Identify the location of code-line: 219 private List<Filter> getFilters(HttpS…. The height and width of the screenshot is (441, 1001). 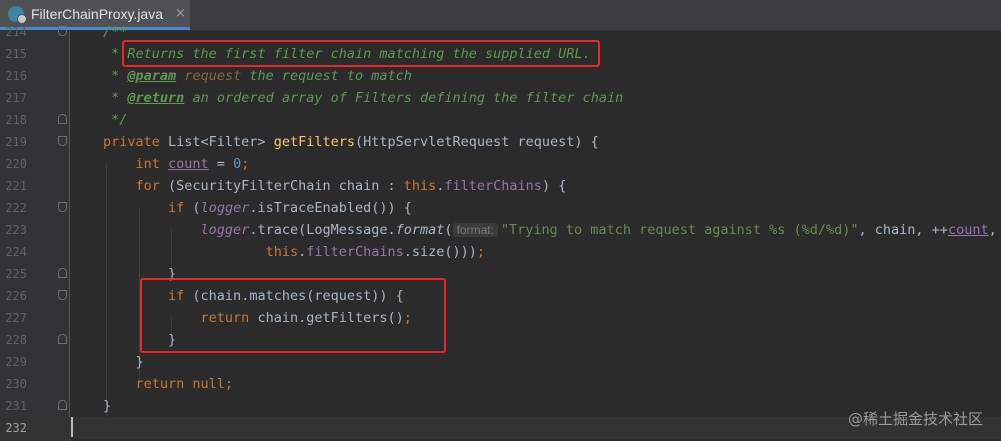
(500, 142).